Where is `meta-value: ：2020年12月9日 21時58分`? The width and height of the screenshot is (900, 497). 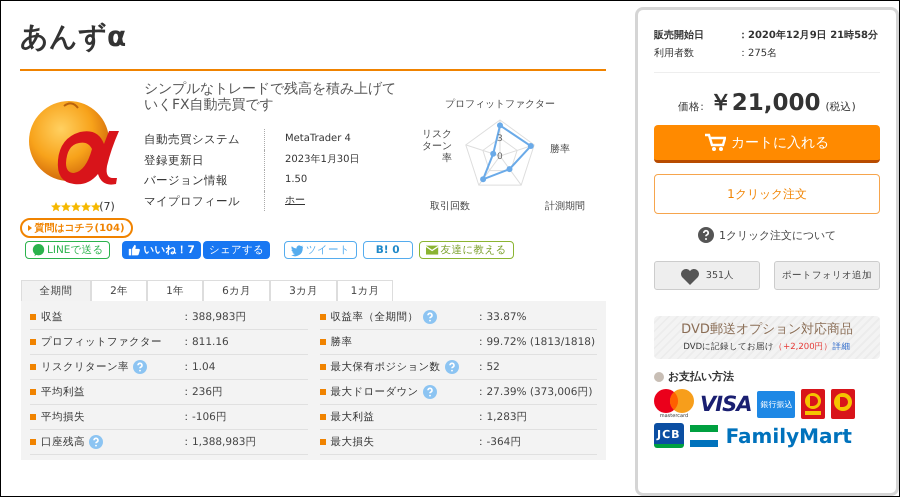
meta-value: ：2020年12月9日 21時58分 is located at coordinates (809, 35).